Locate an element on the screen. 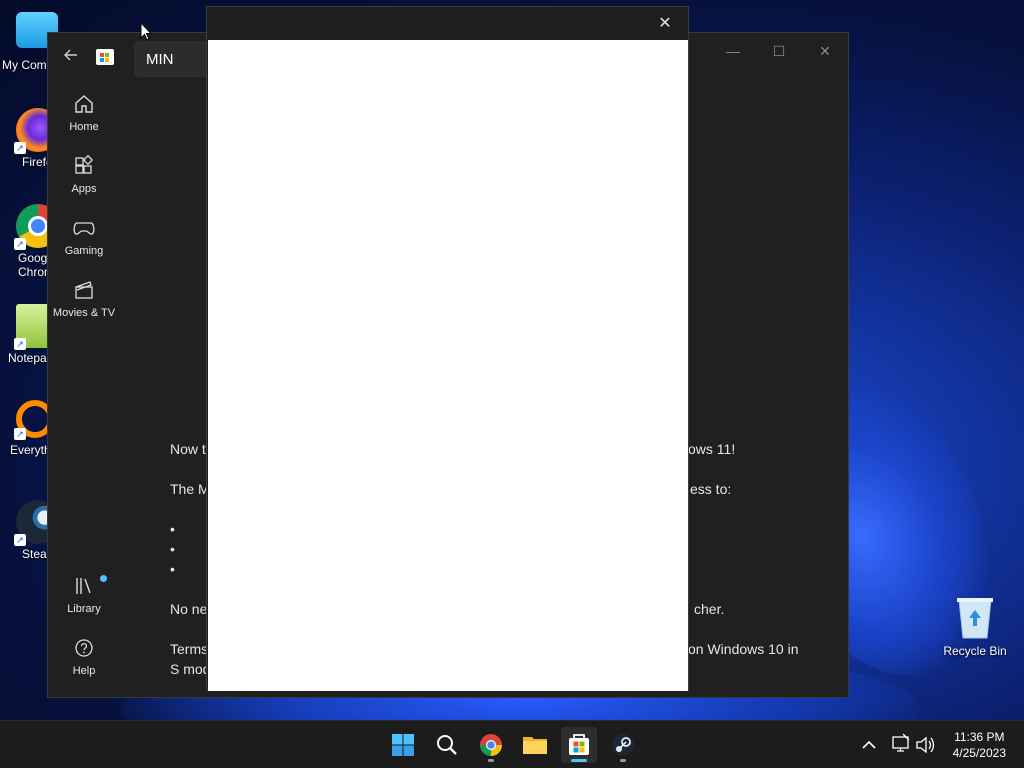 The height and width of the screenshot is (768, 1024). nav-label: Home is located at coordinates (84, 127).